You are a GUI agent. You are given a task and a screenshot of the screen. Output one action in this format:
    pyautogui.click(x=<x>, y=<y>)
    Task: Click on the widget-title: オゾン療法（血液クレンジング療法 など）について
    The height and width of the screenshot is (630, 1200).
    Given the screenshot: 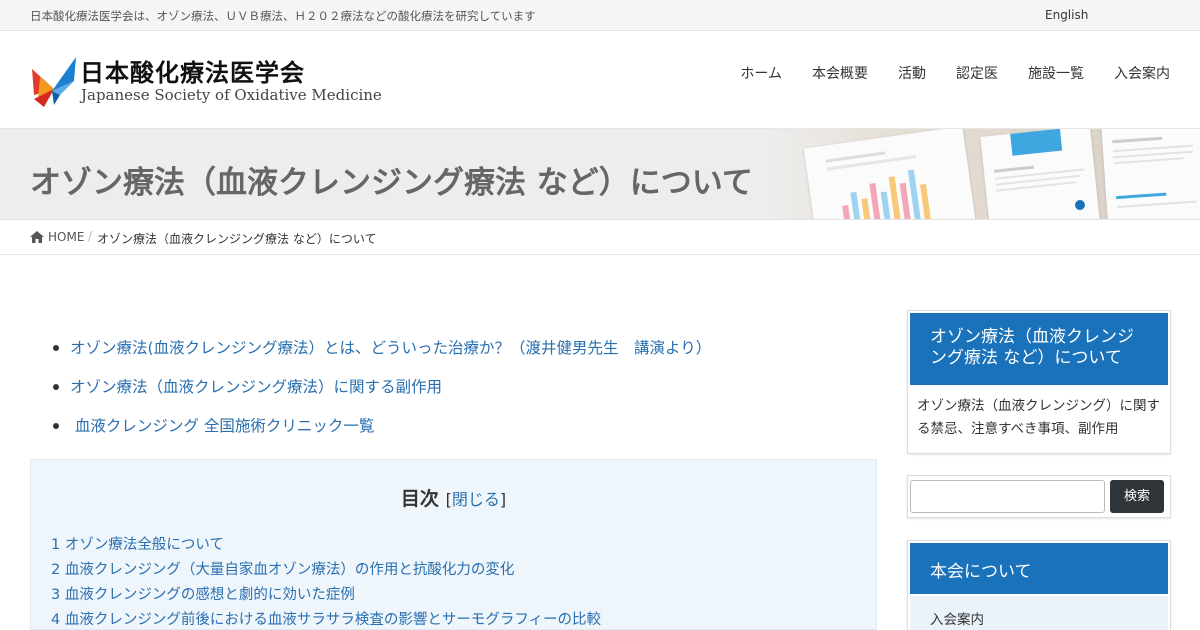 What is the action you would take?
    pyautogui.click(x=1039, y=349)
    